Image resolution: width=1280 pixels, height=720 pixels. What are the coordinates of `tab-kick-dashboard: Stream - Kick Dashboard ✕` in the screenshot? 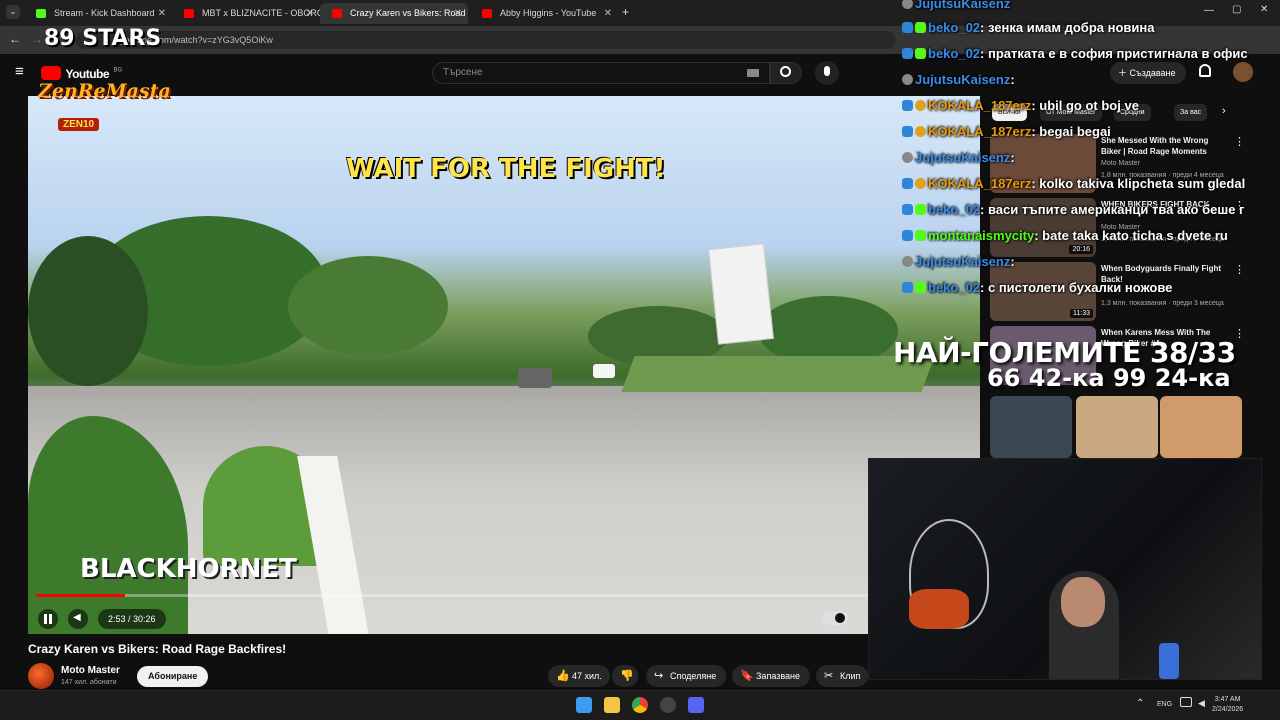 It's located at (98, 13).